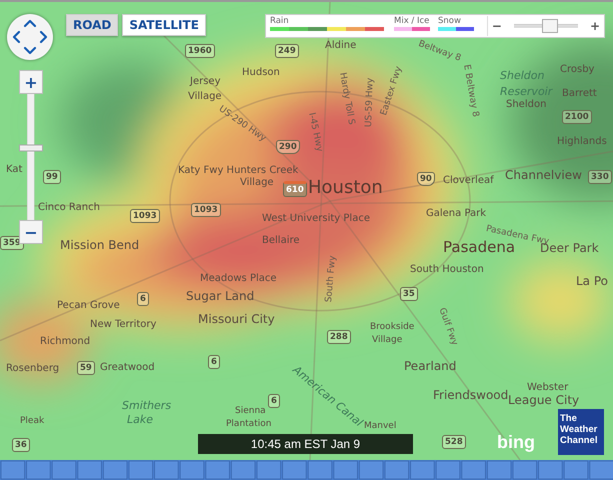 This screenshot has width=613, height=480. I want to click on place-label: Cloverleaf, so click(468, 180).